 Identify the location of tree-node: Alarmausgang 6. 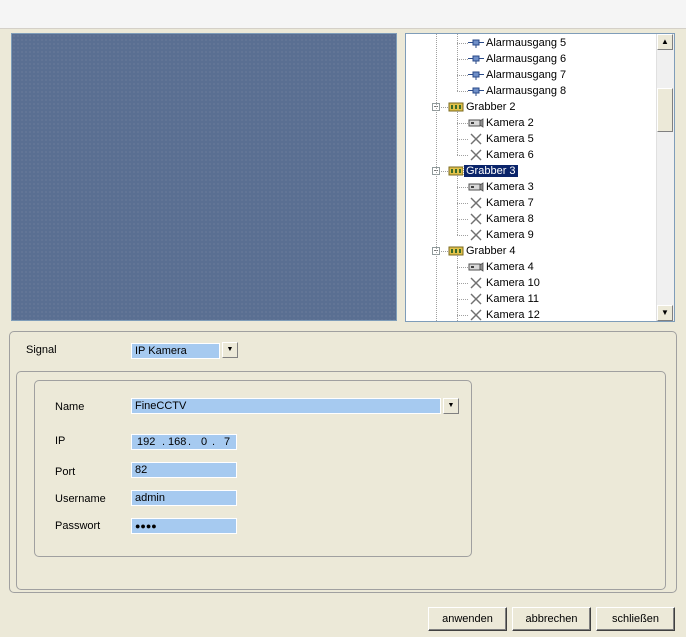
(518, 59).